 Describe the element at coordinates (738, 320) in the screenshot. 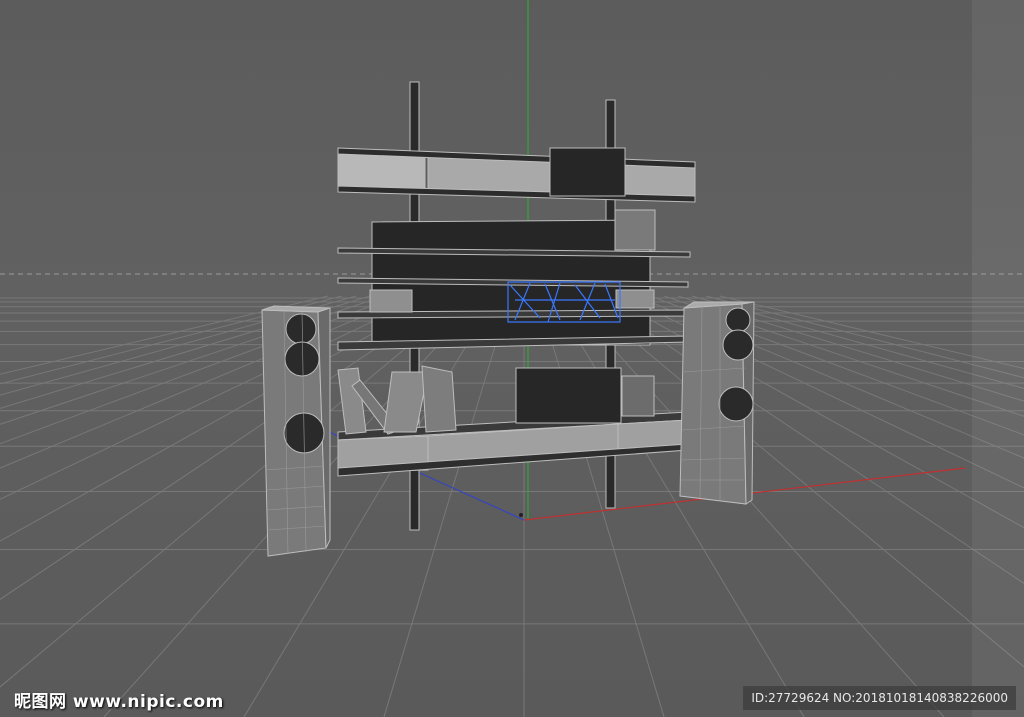

I see `speaker-right-tweeter-icon` at that location.